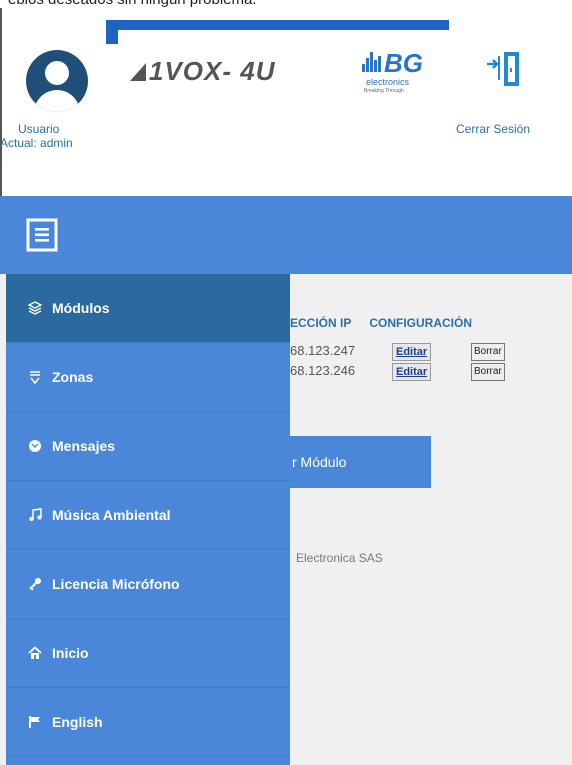 Image resolution: width=572 pixels, height=765 pixels. What do you see at coordinates (70, 653) in the screenshot?
I see `sidebar-item-label: Inicio` at bounding box center [70, 653].